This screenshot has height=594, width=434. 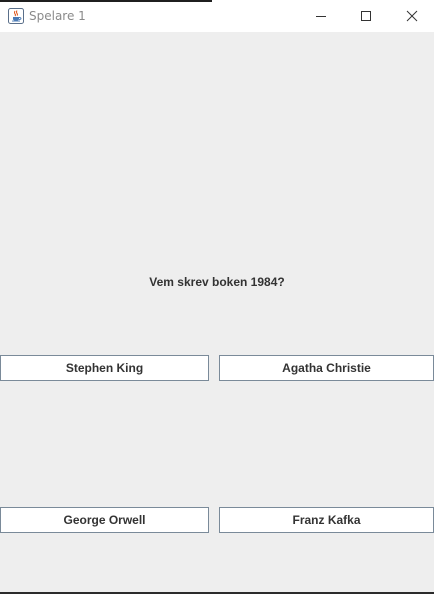 I want to click on minimize-button, so click(x=320, y=16).